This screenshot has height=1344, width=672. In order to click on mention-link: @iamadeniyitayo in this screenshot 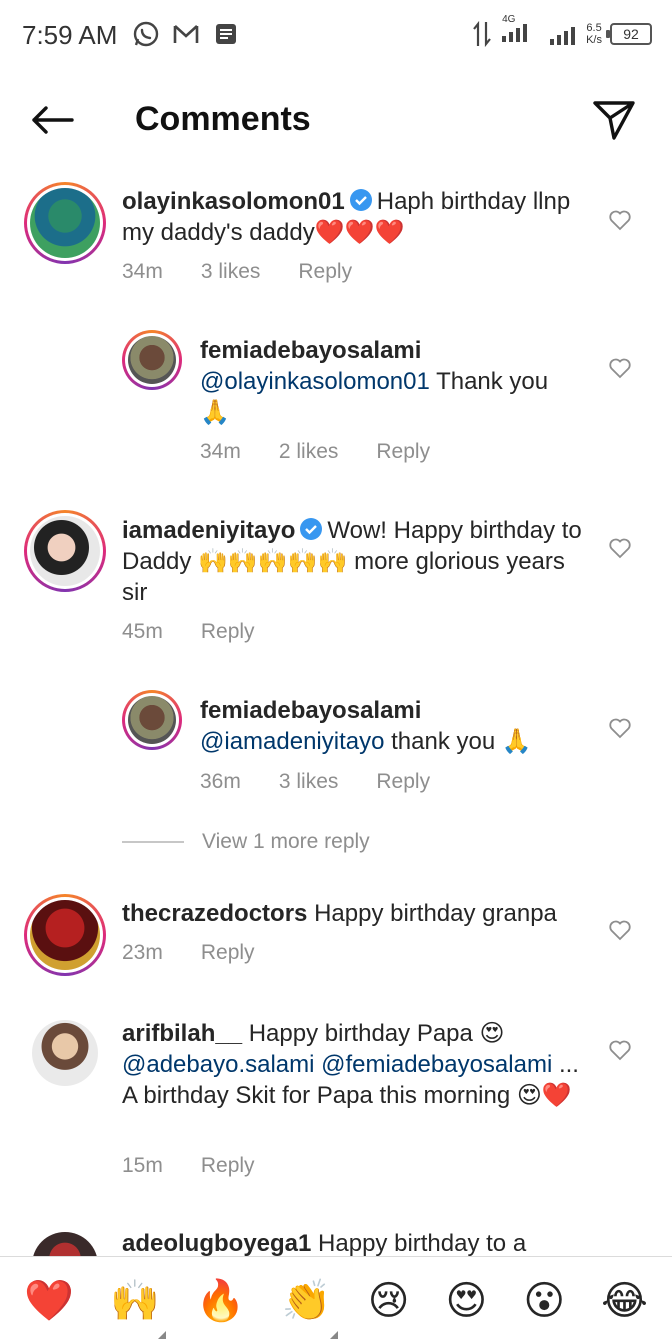, I will do `click(292, 741)`.